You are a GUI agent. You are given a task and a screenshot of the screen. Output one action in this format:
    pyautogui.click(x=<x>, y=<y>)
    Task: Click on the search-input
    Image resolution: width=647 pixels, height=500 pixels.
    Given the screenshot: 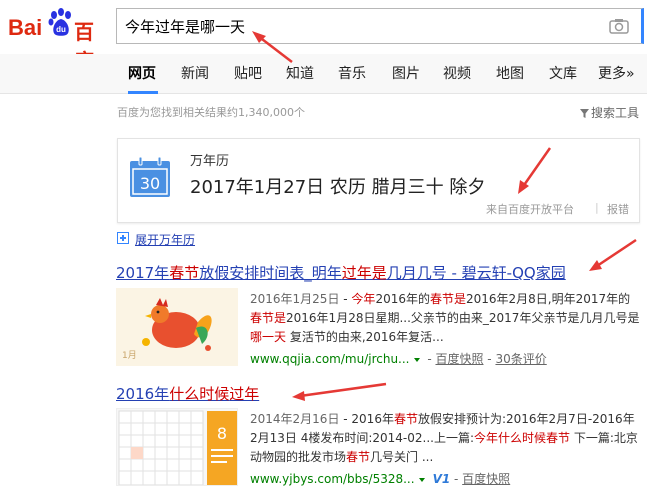 What is the action you would take?
    pyautogui.click(x=360, y=26)
    